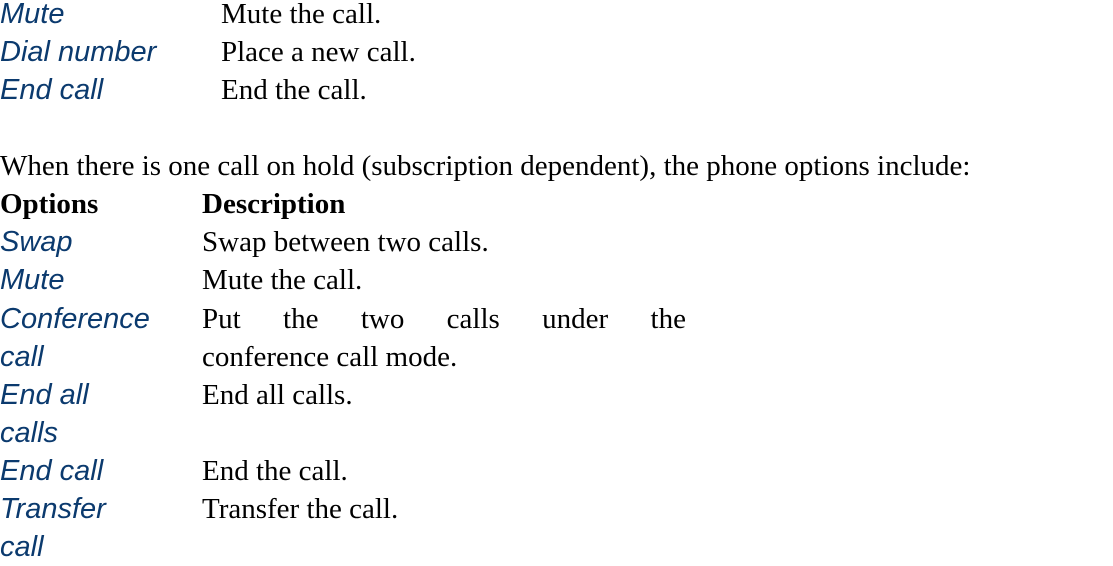  I want to click on description-transfer-call: Transfer the call., so click(300, 509).